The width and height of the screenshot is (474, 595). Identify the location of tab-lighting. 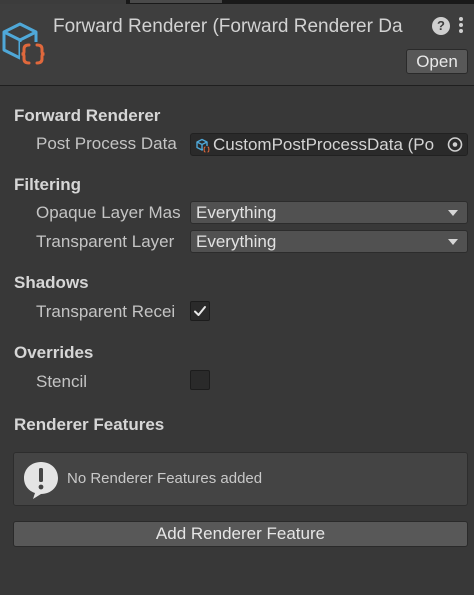
(176, 1).